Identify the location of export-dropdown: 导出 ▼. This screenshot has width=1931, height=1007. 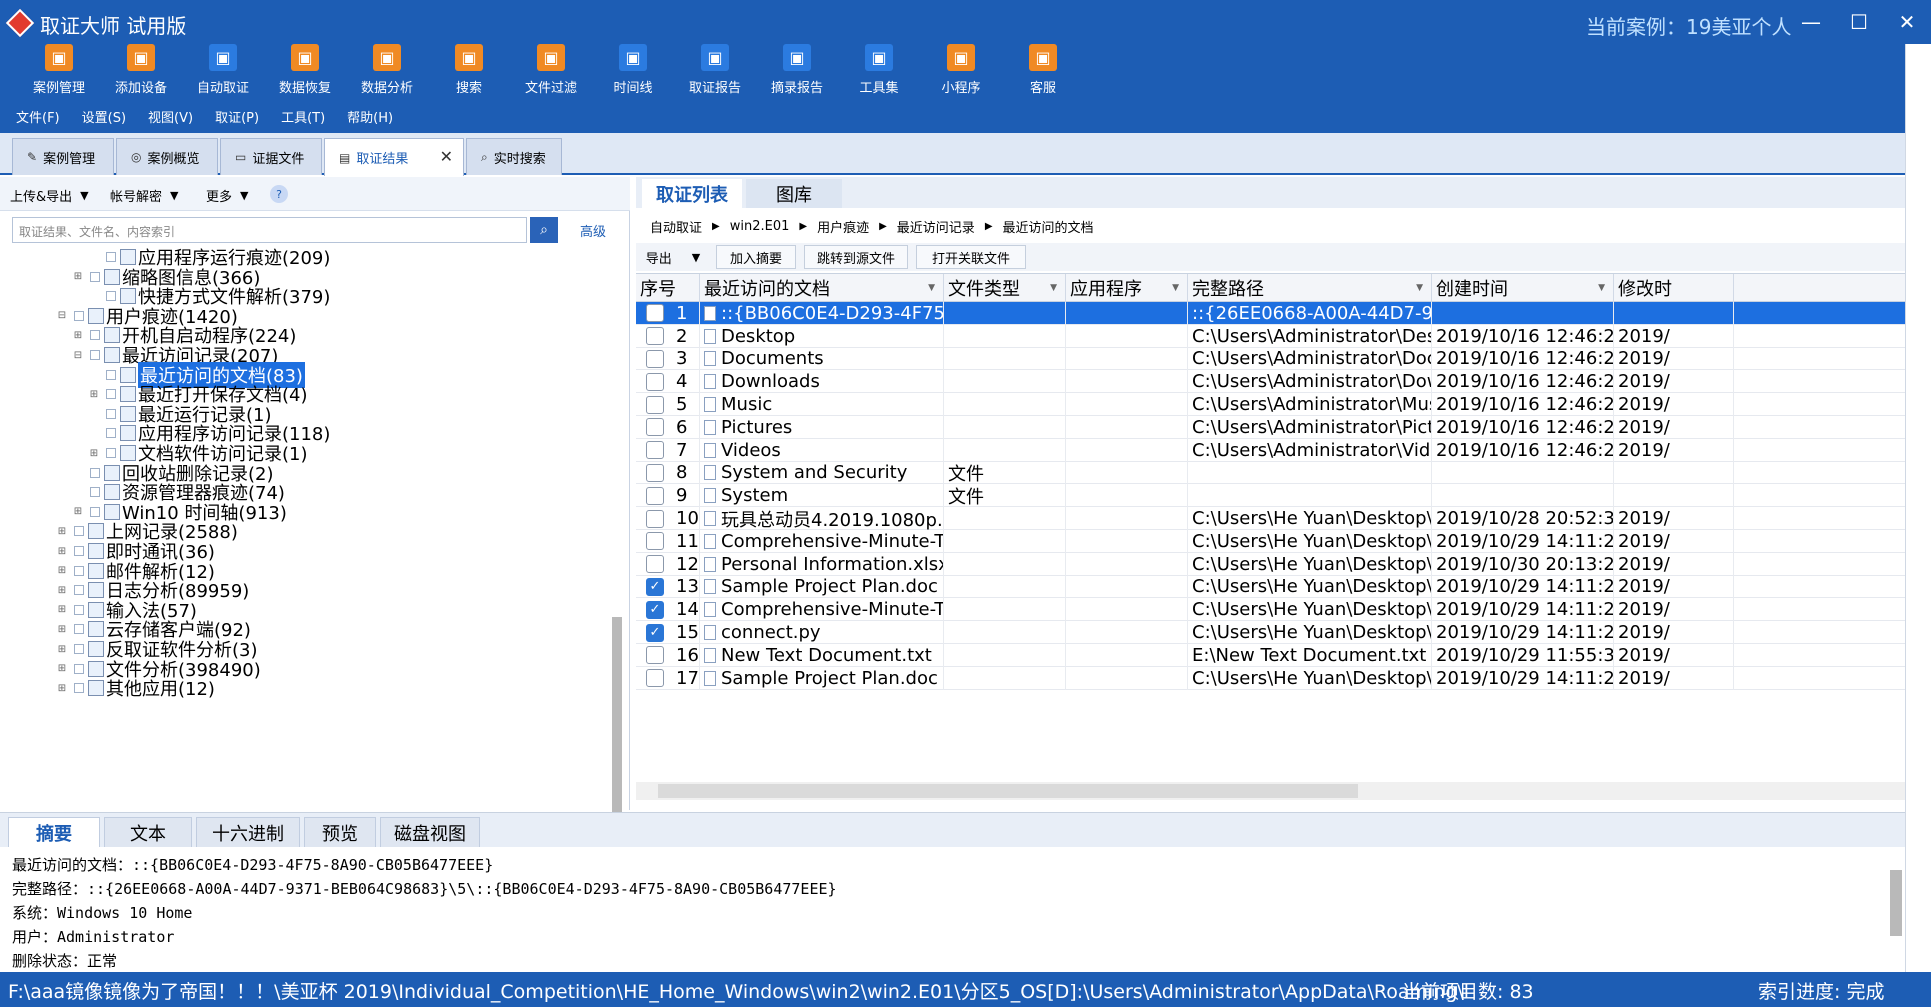
(673, 257).